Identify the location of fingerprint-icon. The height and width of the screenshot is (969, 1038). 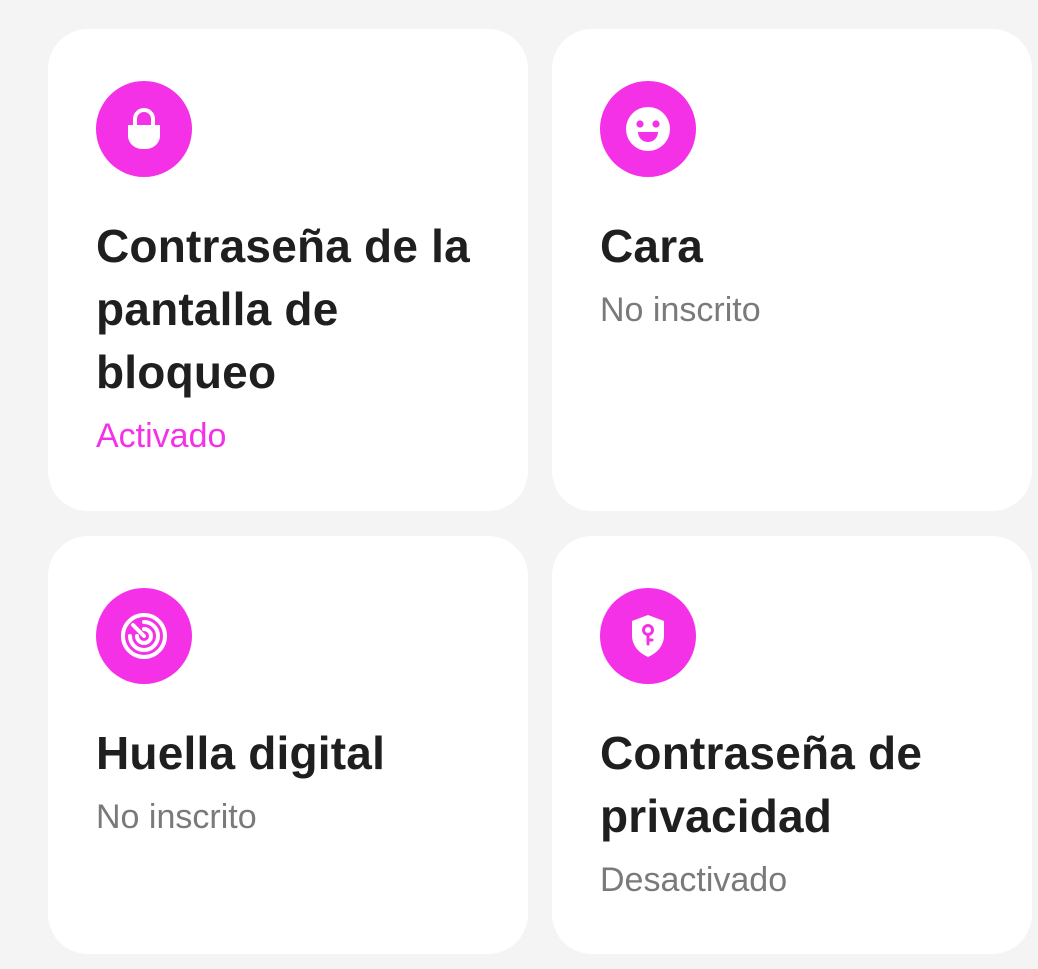
(144, 636).